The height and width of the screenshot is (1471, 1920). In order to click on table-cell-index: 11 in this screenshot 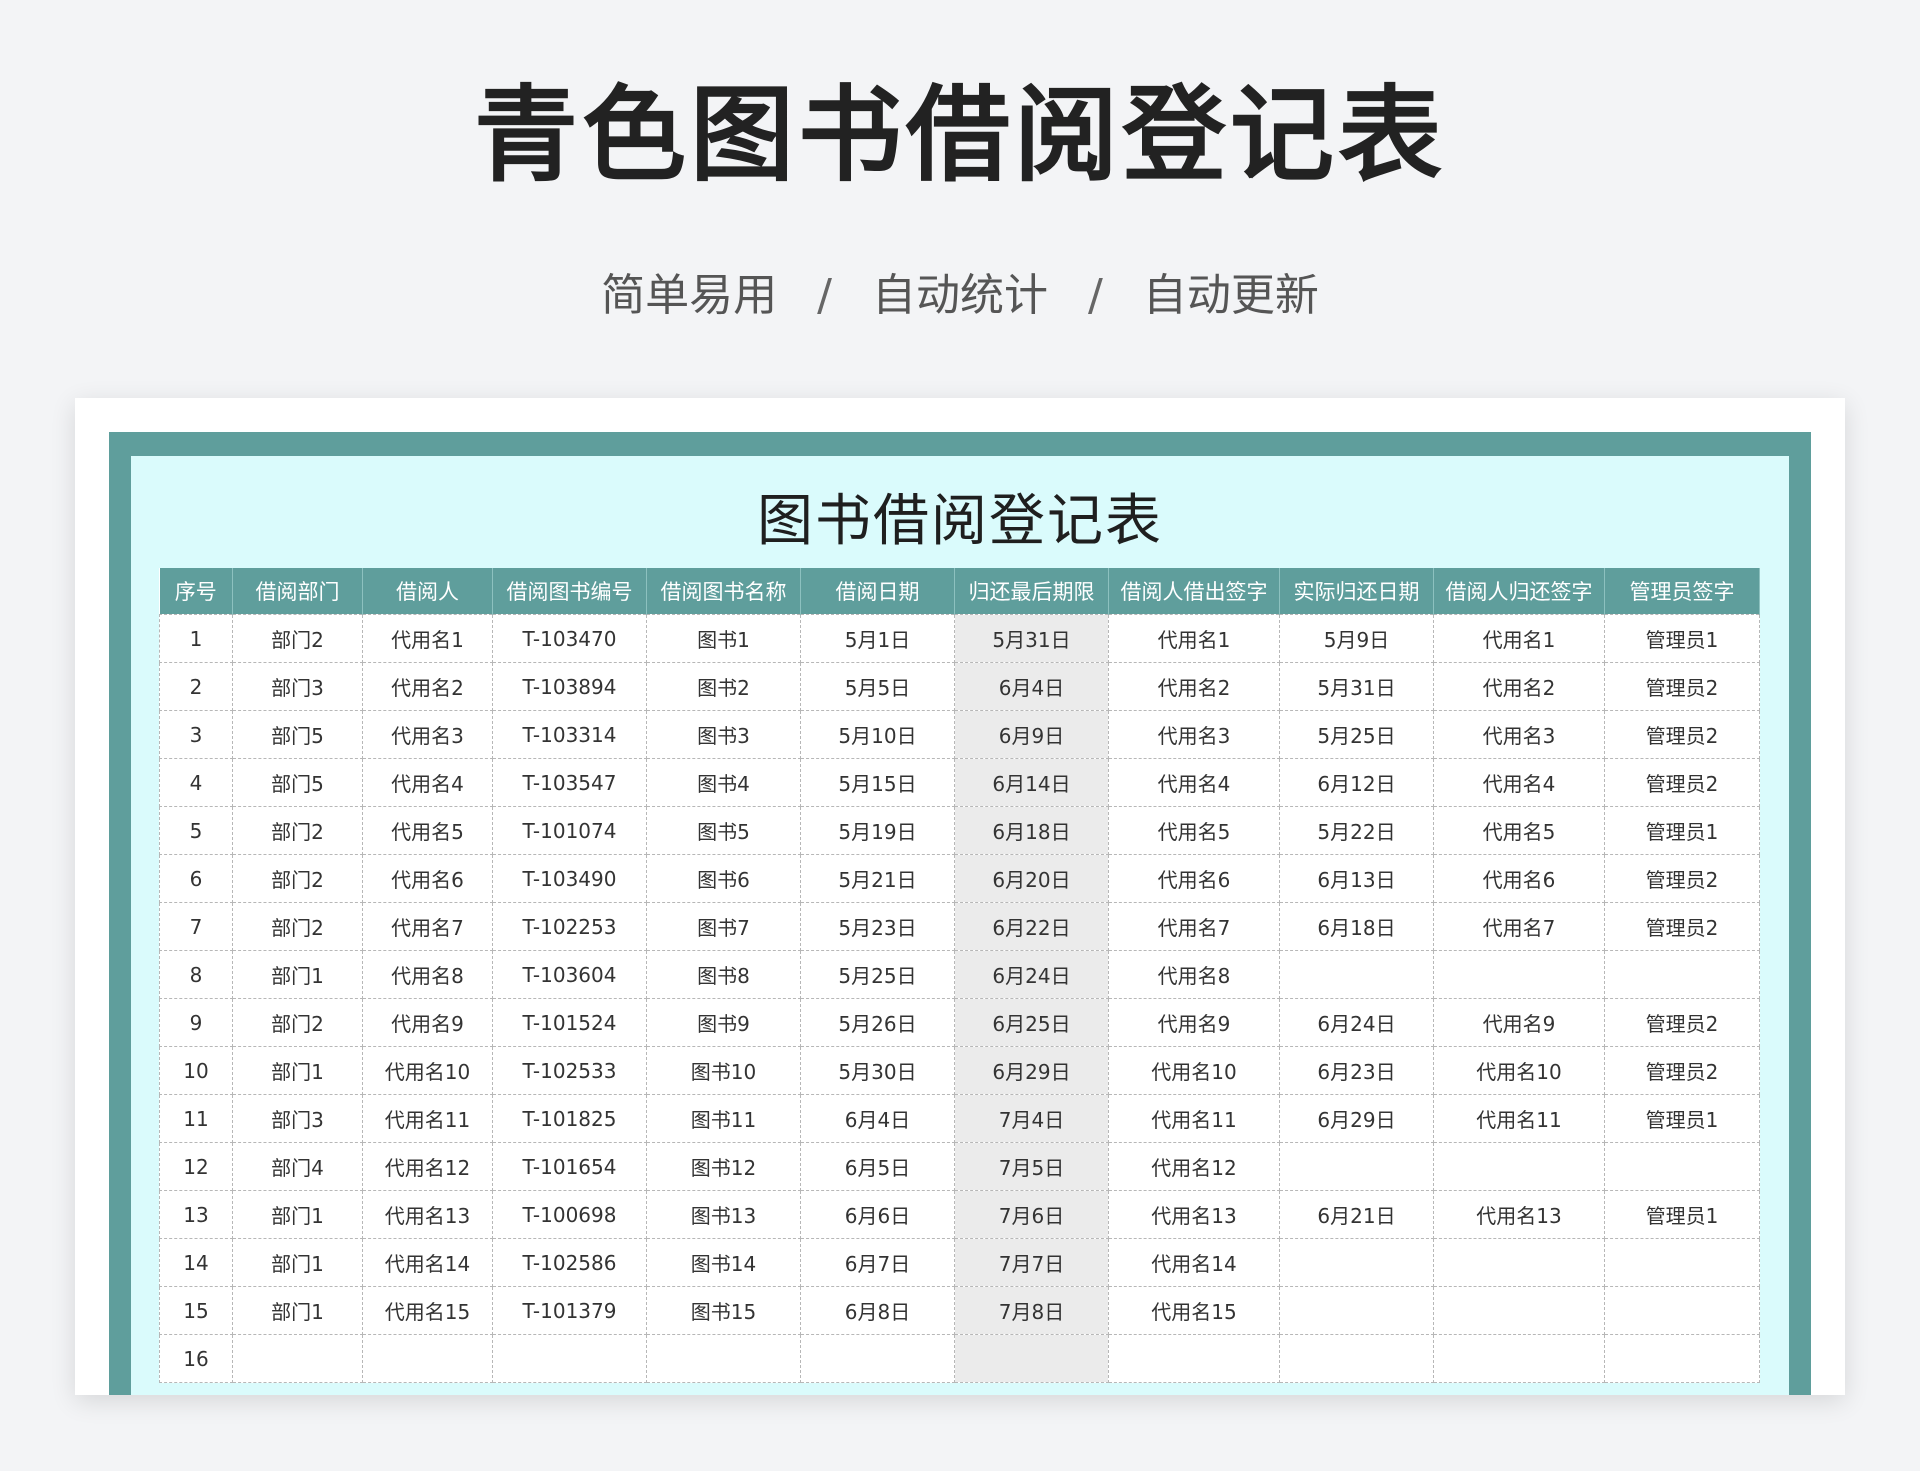, I will do `click(196, 1118)`.